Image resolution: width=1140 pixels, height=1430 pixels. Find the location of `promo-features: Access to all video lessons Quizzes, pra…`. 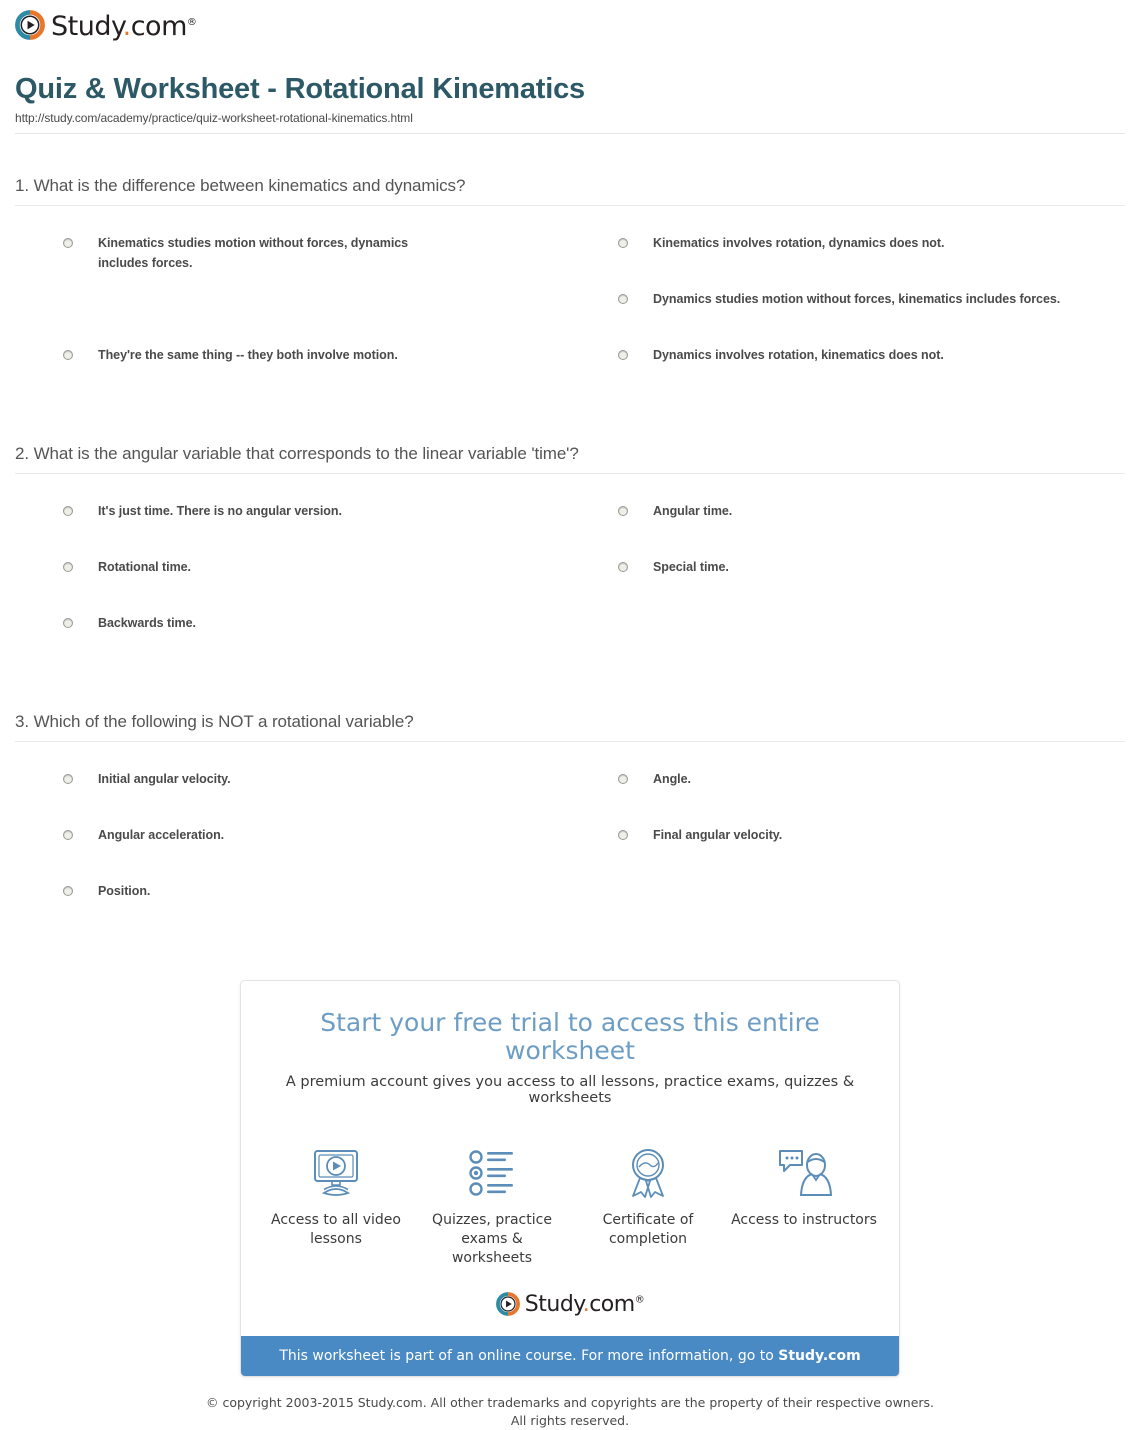

promo-features: Access to all video lessons Quizzes, pra… is located at coordinates (570, 1195).